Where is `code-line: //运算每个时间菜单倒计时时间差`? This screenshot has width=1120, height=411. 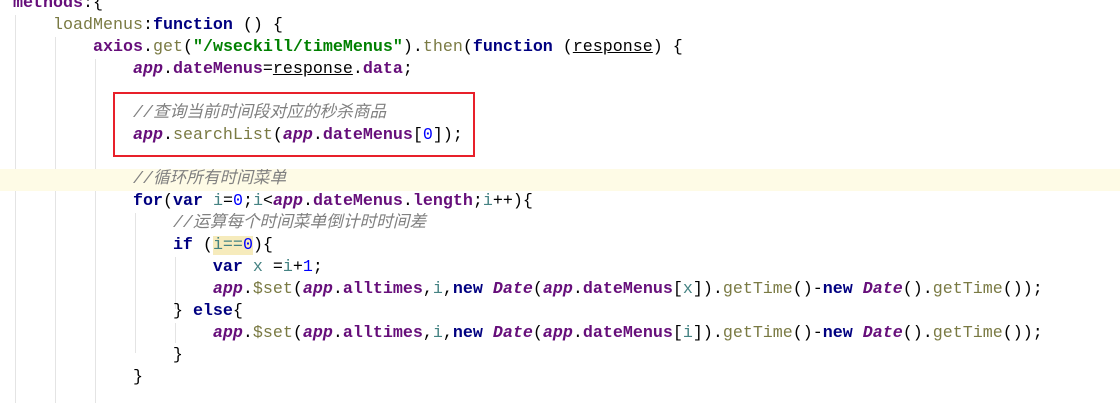 code-line: //运算每个时间菜单倒计时时间差 is located at coordinates (560, 224).